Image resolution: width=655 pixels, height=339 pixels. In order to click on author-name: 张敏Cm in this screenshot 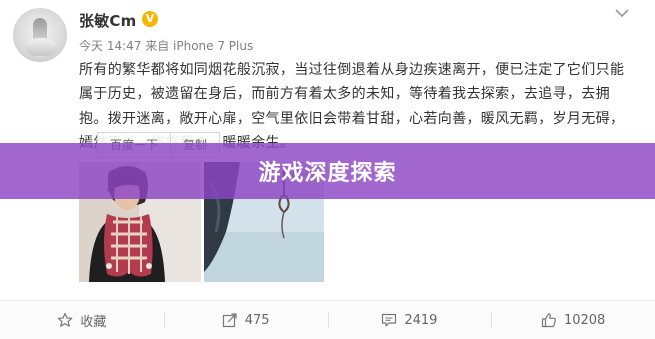, I will do `click(107, 20)`.